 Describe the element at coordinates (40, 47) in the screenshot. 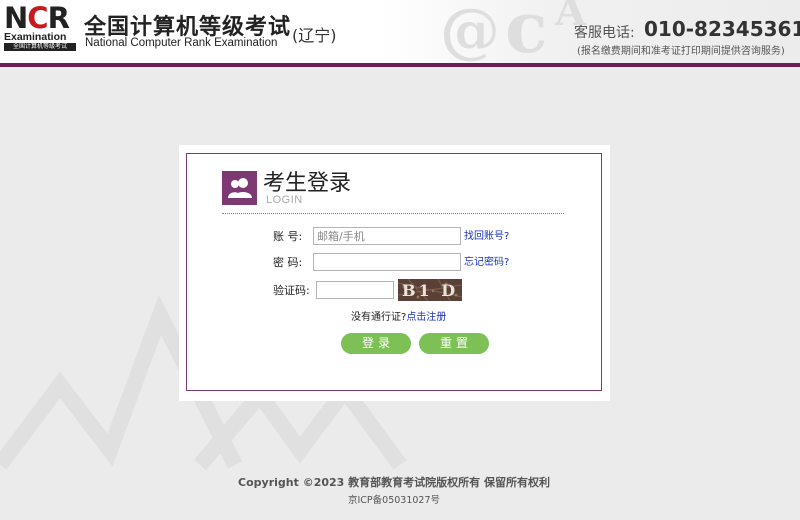

I see `logo-subtitle: 全国计算机等级考试` at that location.